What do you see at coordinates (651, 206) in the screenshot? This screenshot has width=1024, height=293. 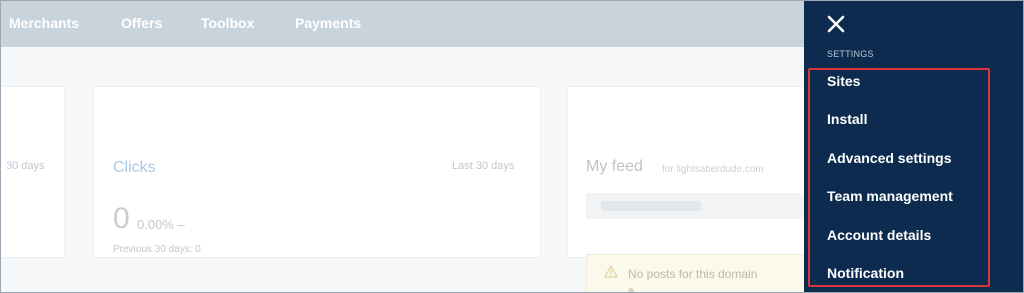 I see `feed-filter-placeholder` at bounding box center [651, 206].